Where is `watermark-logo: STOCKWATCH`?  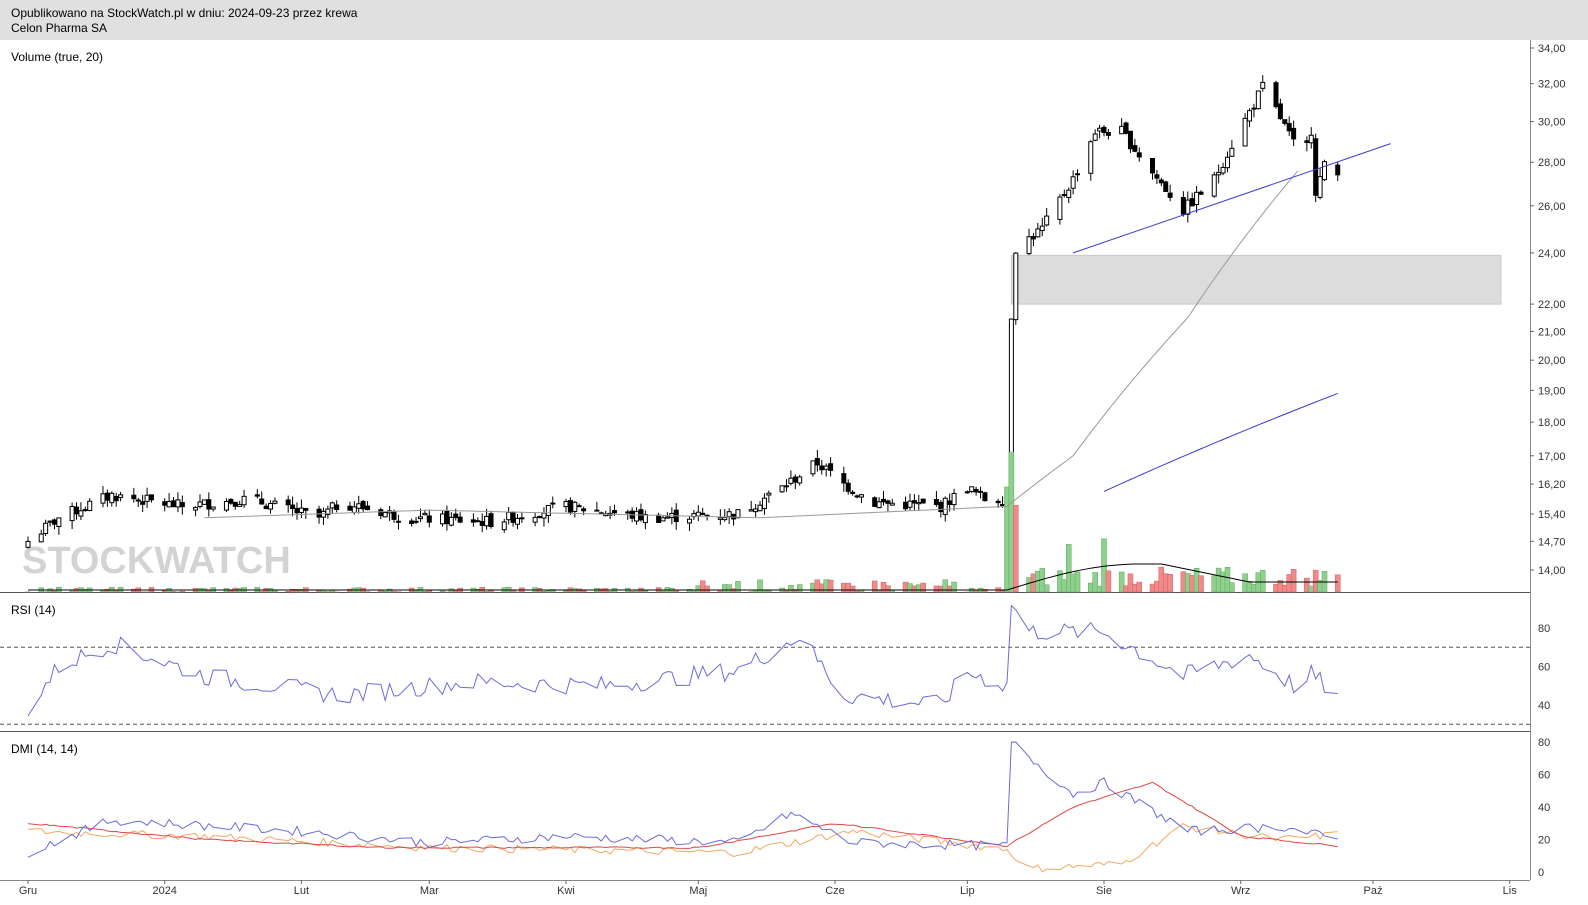
watermark-logo: STOCKWATCH is located at coordinates (156, 561).